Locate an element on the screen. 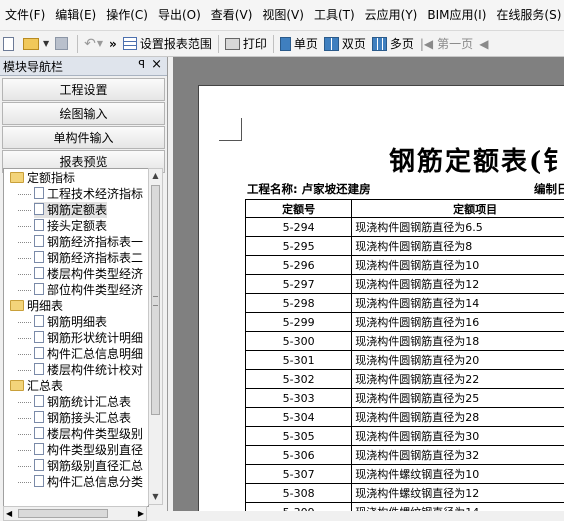 This screenshot has width=564, height=521. tree-report-item: 构件类型级别直径 is located at coordinates (88, 450).